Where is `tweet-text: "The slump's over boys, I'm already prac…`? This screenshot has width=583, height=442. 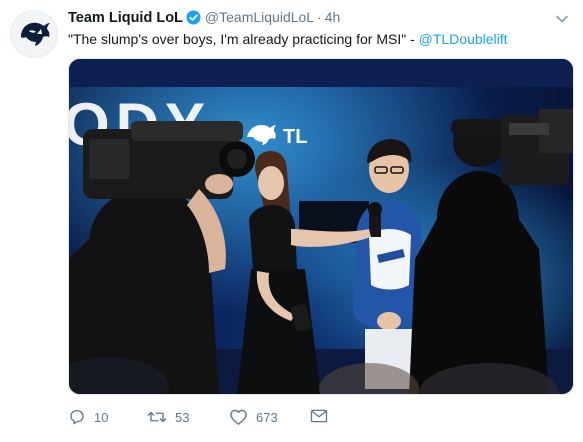
tweet-text: "The slump's over boys, I'm already prac… is located at coordinates (288, 39).